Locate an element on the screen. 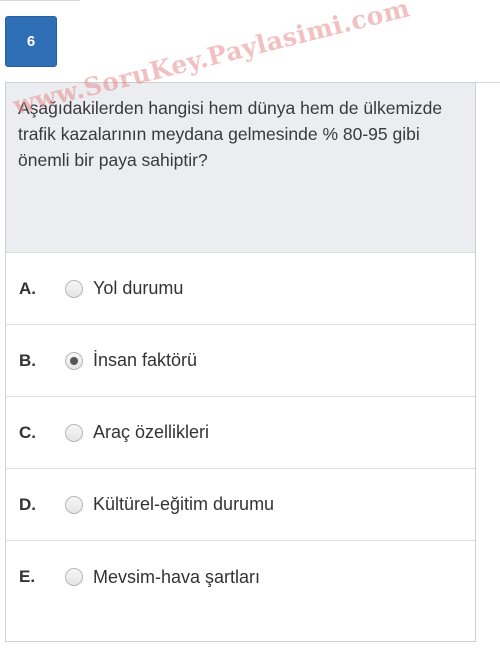  option-d: D. Kültürel-eğitim durumu is located at coordinates (240, 505).